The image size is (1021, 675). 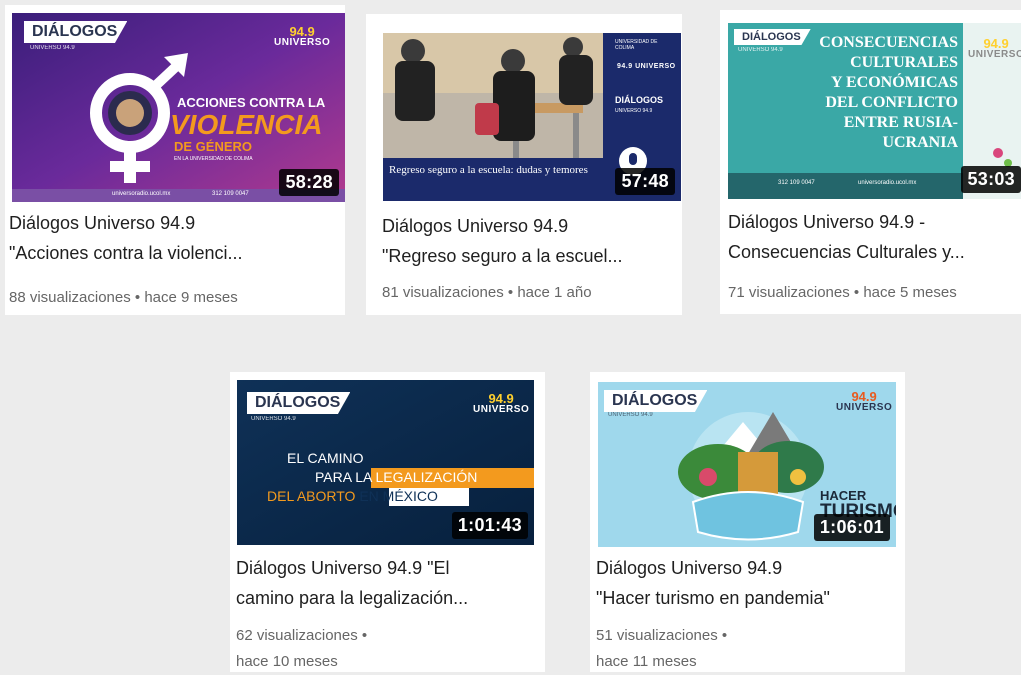 I want to click on thumb-line-2a: PARA LA, so click(x=345, y=477).